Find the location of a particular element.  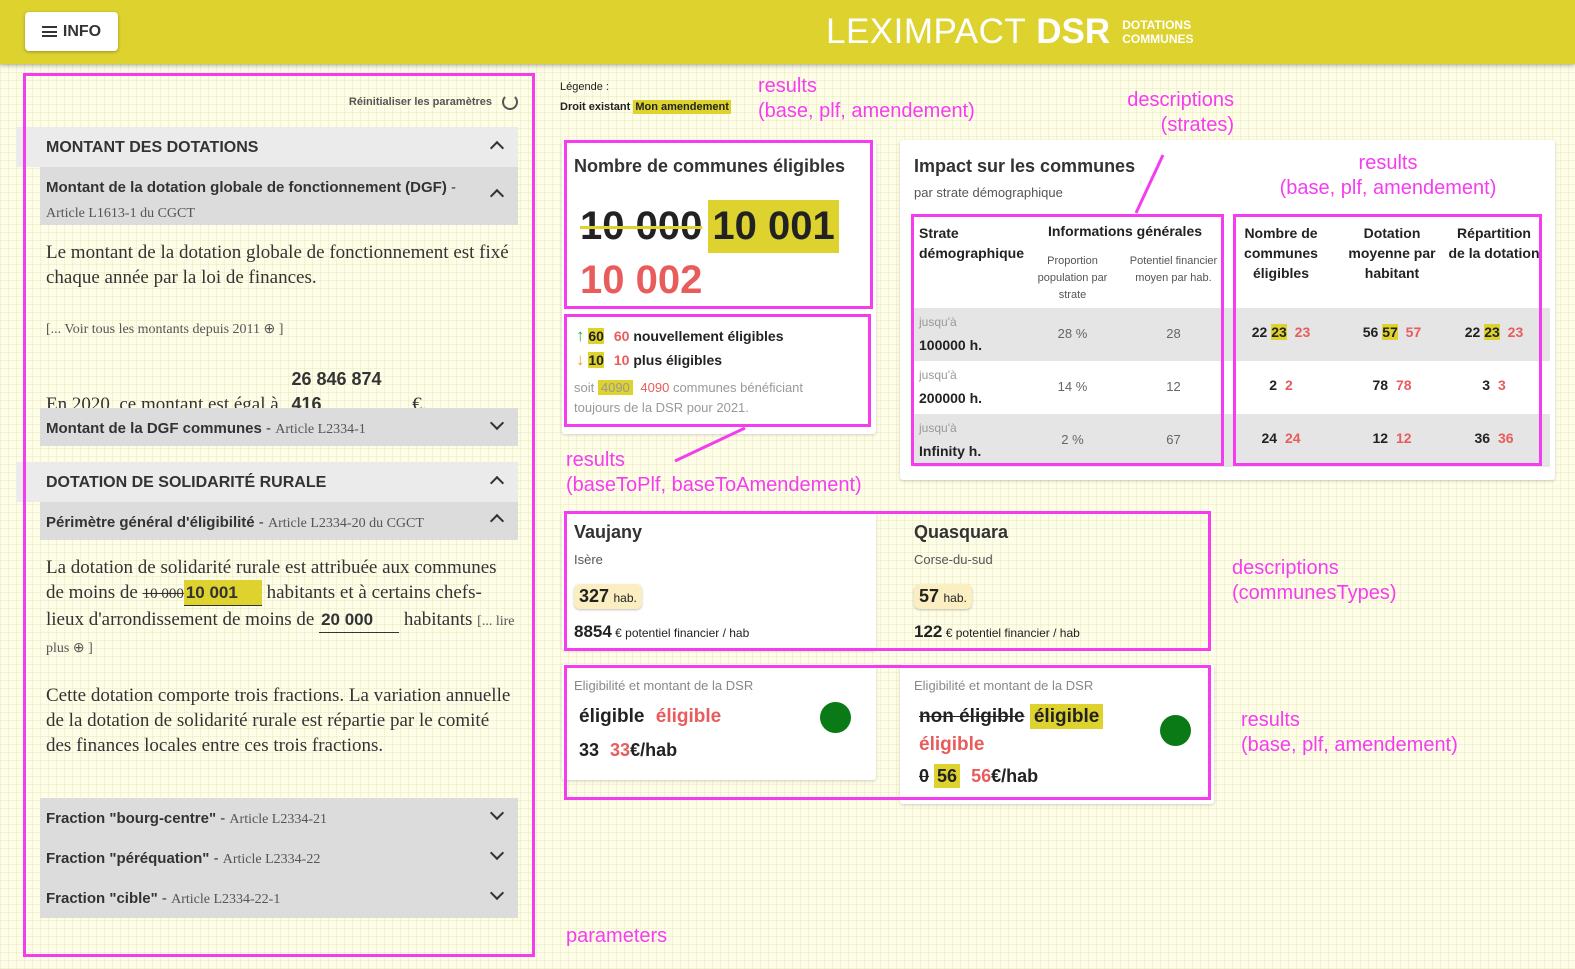

legend-title: Légende : is located at coordinates (584, 87).